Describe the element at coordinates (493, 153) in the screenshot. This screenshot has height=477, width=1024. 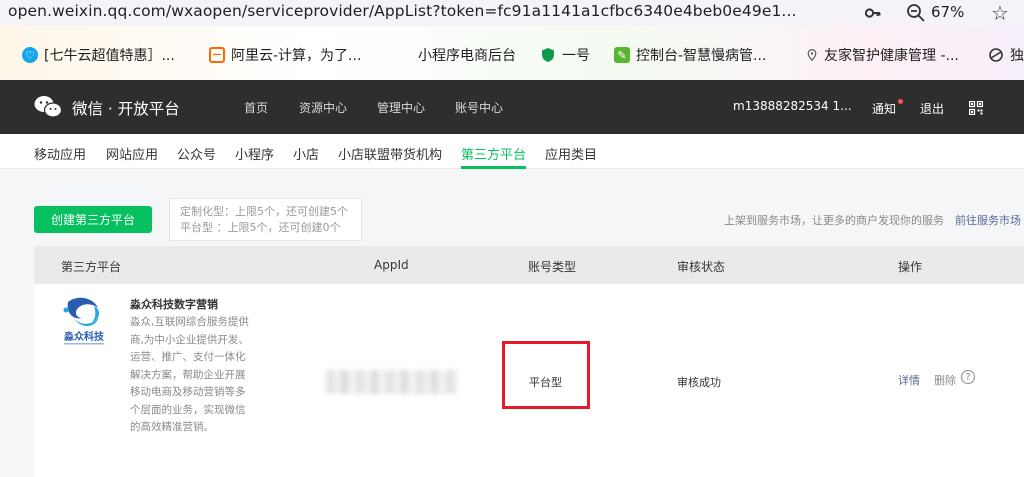
I see `tab-third-party-platform: 第三方平台` at that location.